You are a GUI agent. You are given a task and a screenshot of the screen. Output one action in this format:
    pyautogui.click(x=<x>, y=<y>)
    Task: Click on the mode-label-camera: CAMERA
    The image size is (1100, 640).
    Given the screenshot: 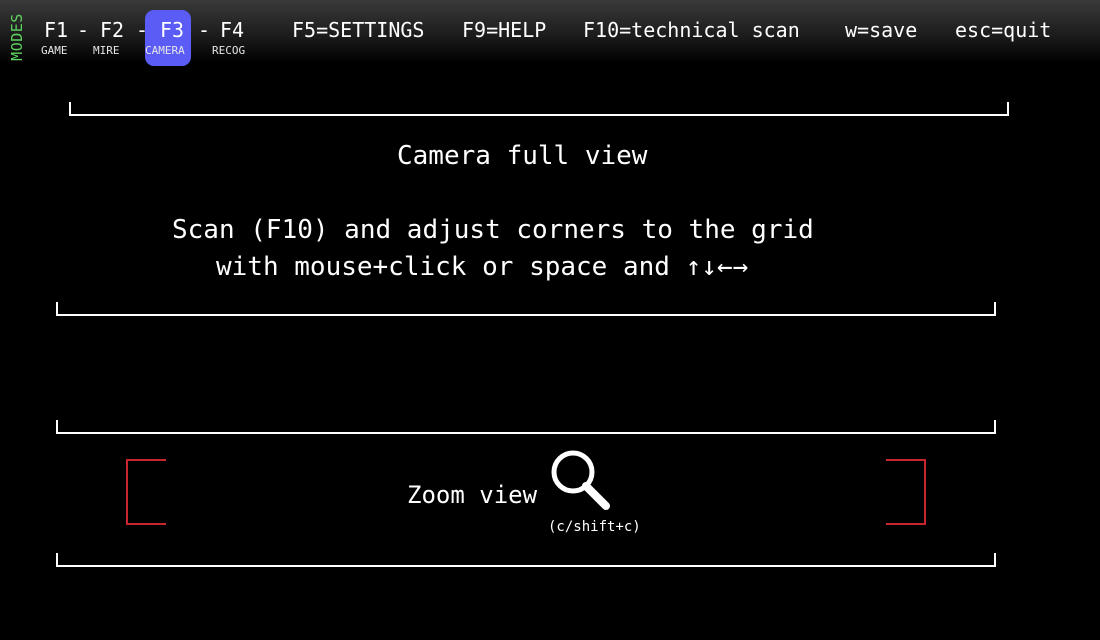 What is the action you would take?
    pyautogui.click(x=165, y=51)
    